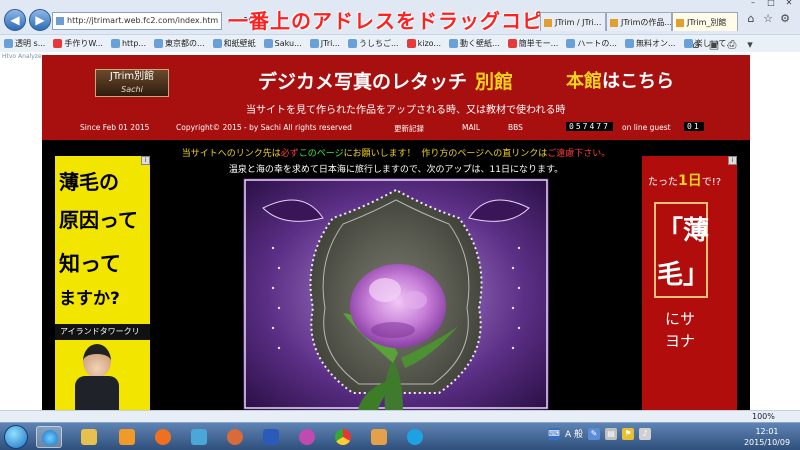 This screenshot has width=800, height=450. Describe the element at coordinates (97, 377) in the screenshot. I see `ad-person-image` at that location.